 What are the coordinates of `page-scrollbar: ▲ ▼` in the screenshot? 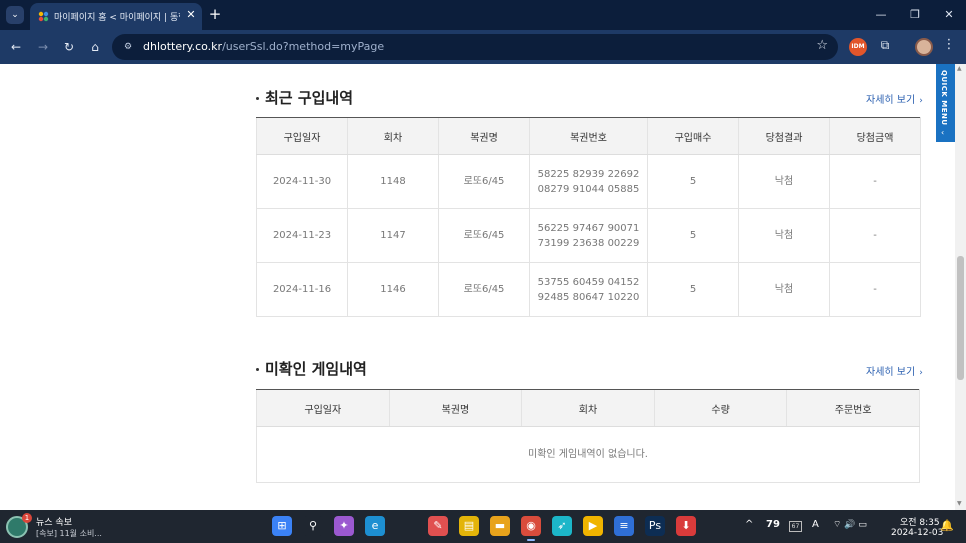 It's located at (960, 287).